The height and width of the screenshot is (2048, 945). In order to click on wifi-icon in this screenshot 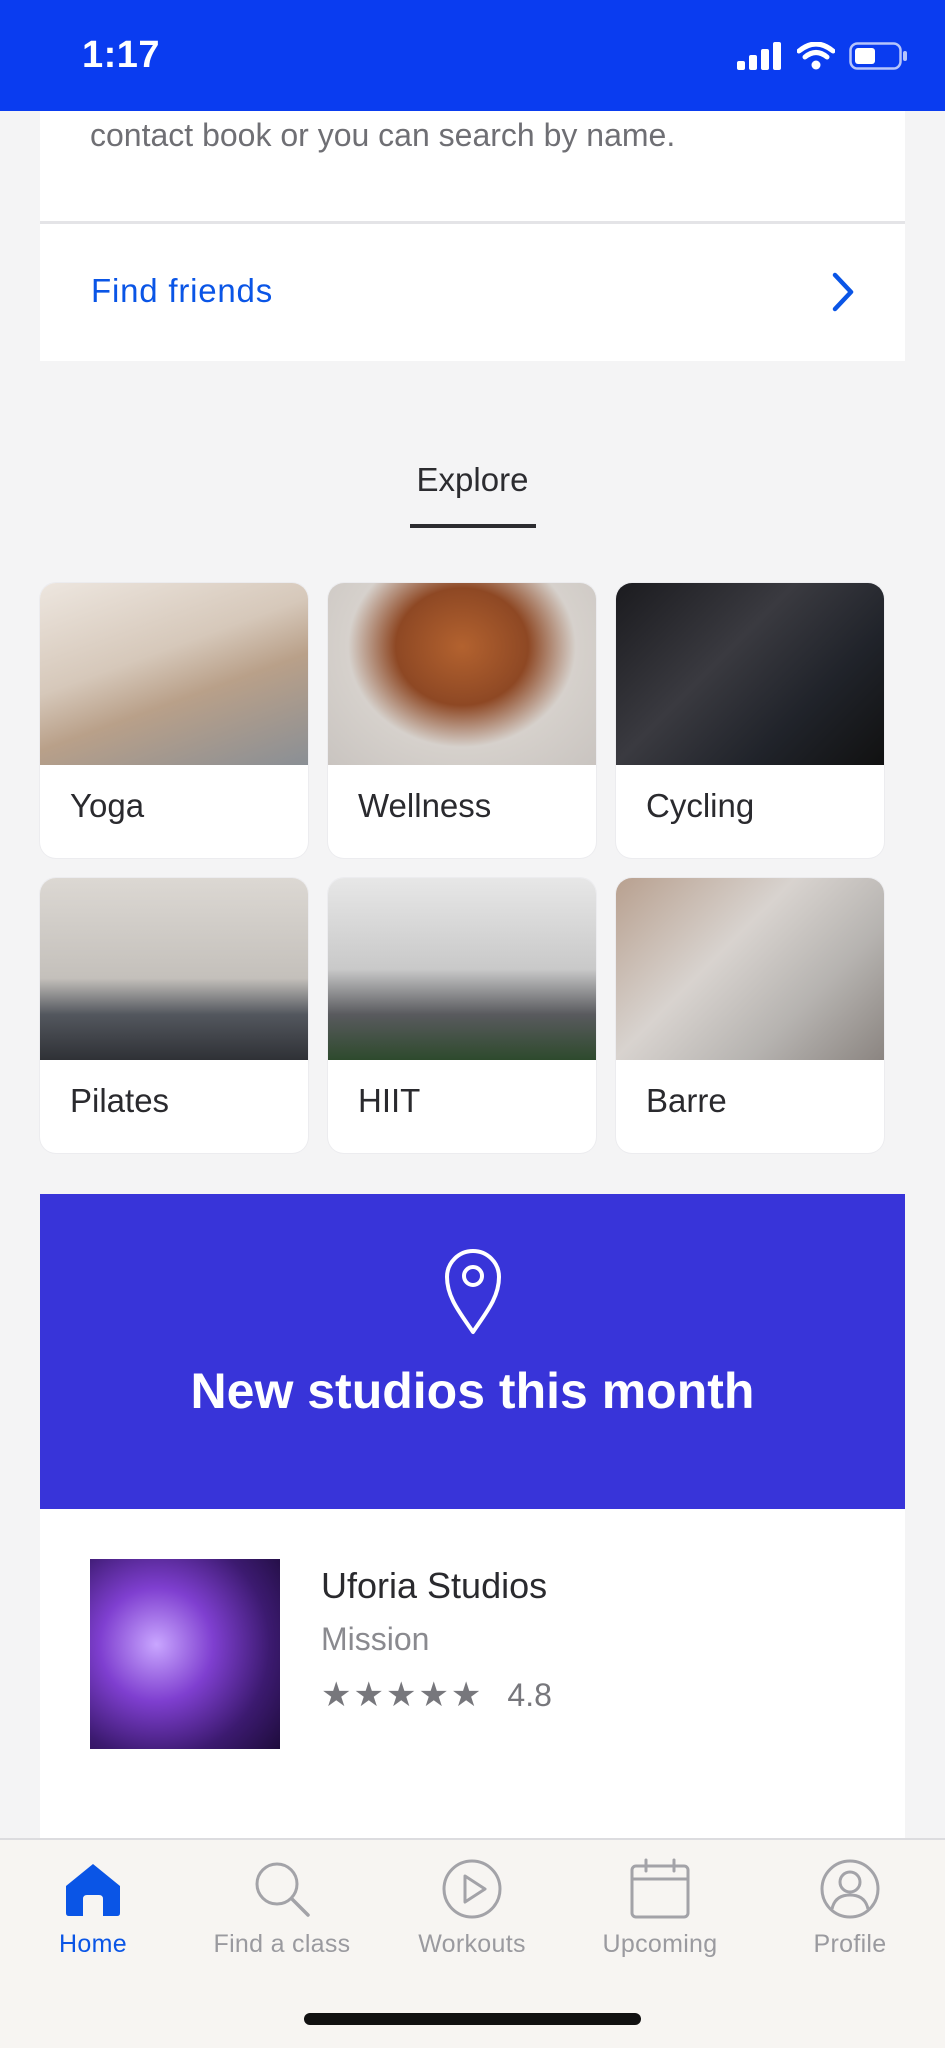, I will do `click(816, 58)`.